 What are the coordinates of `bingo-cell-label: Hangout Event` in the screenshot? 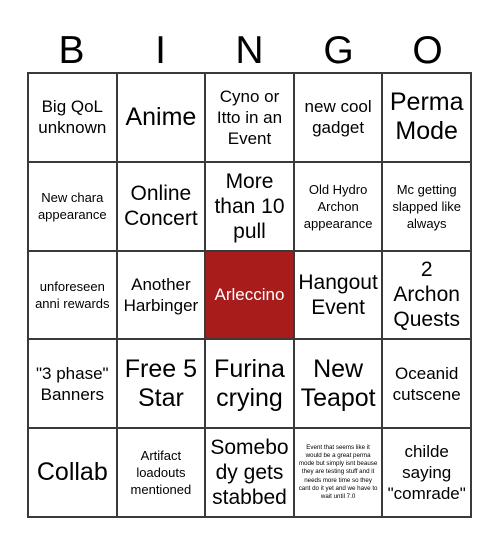 It's located at (338, 294).